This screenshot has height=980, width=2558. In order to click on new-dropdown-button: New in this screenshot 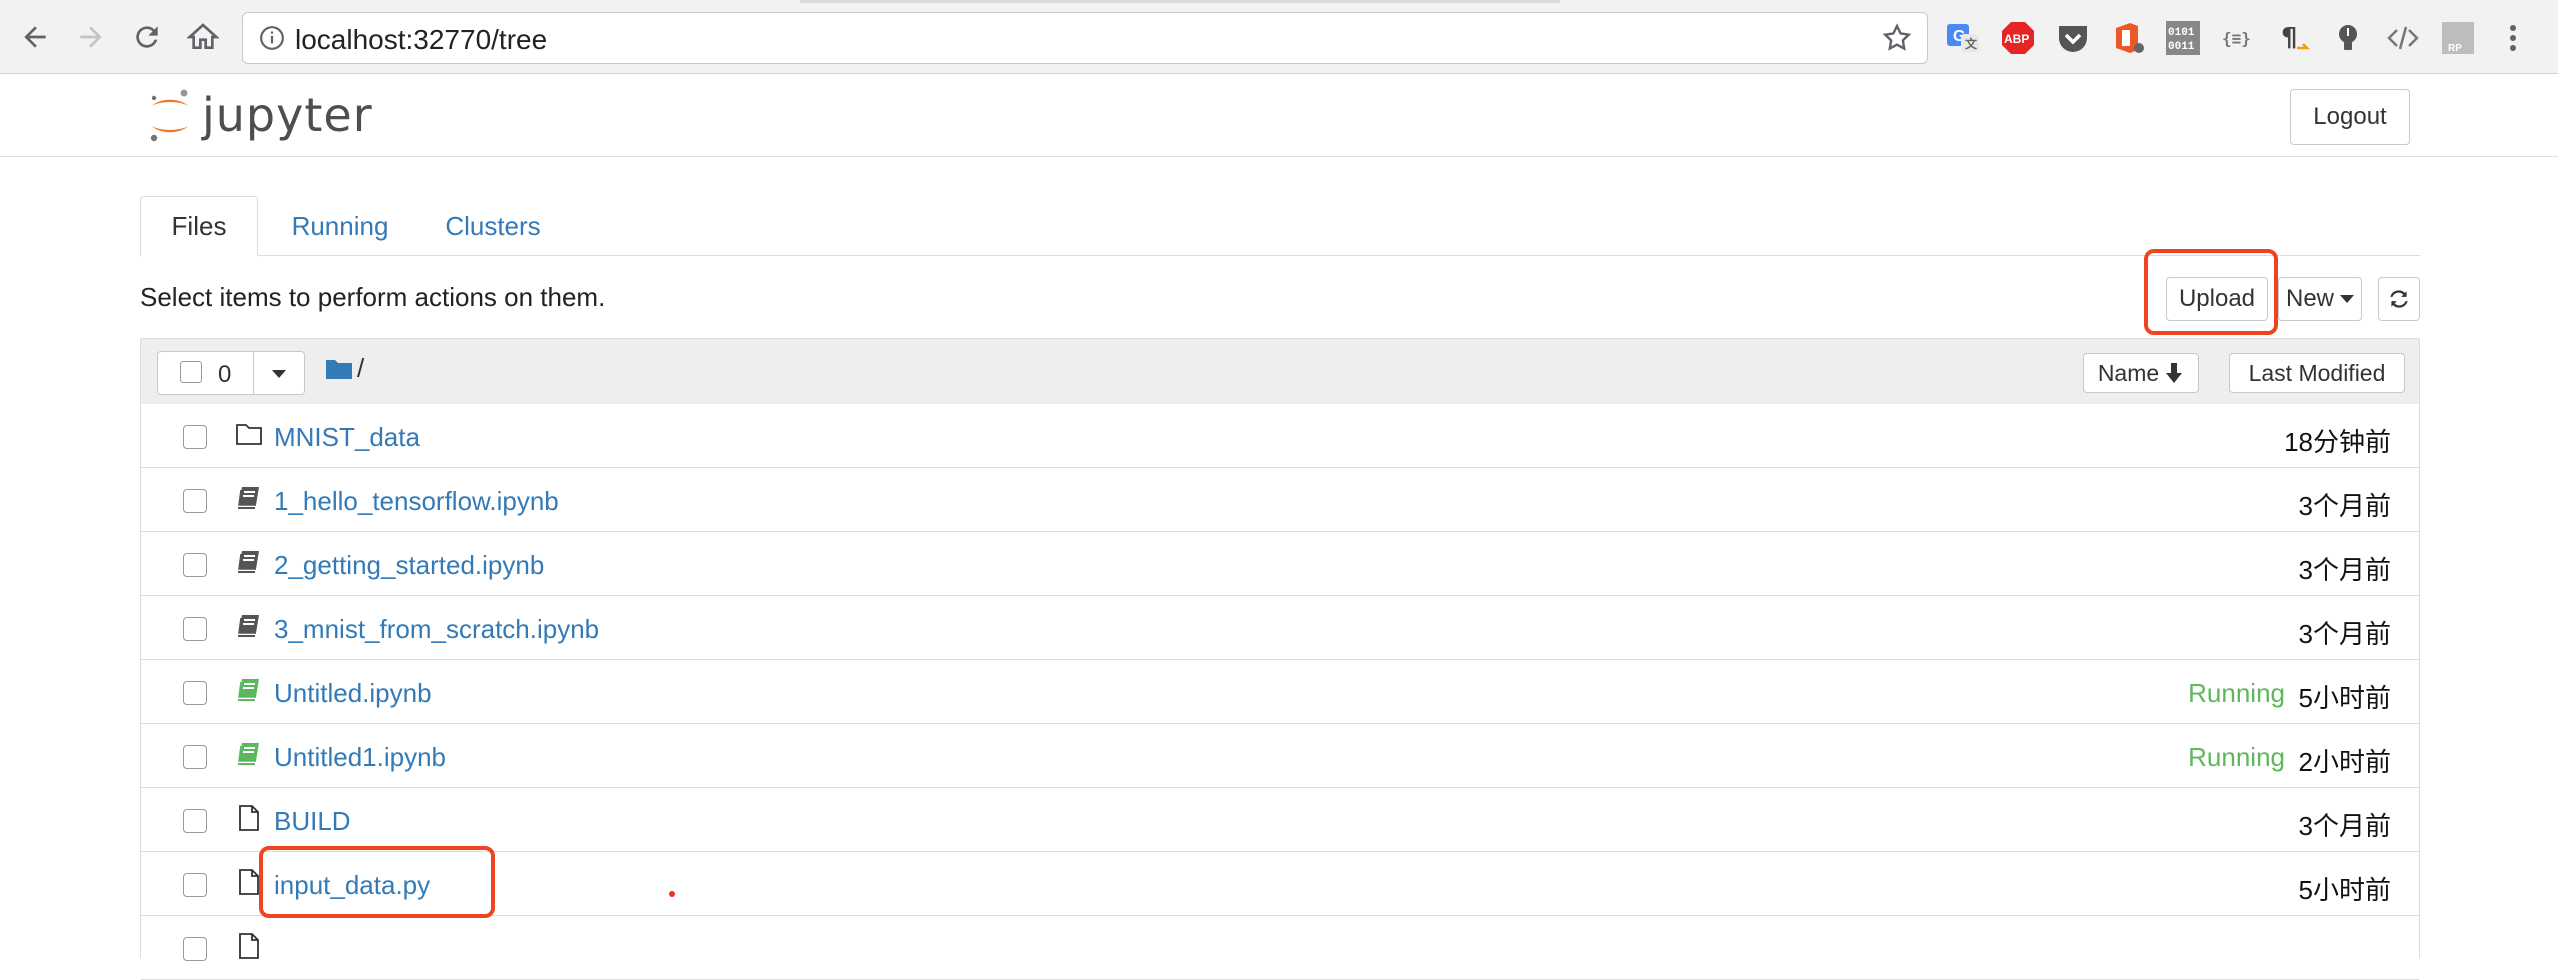, I will do `click(2320, 299)`.